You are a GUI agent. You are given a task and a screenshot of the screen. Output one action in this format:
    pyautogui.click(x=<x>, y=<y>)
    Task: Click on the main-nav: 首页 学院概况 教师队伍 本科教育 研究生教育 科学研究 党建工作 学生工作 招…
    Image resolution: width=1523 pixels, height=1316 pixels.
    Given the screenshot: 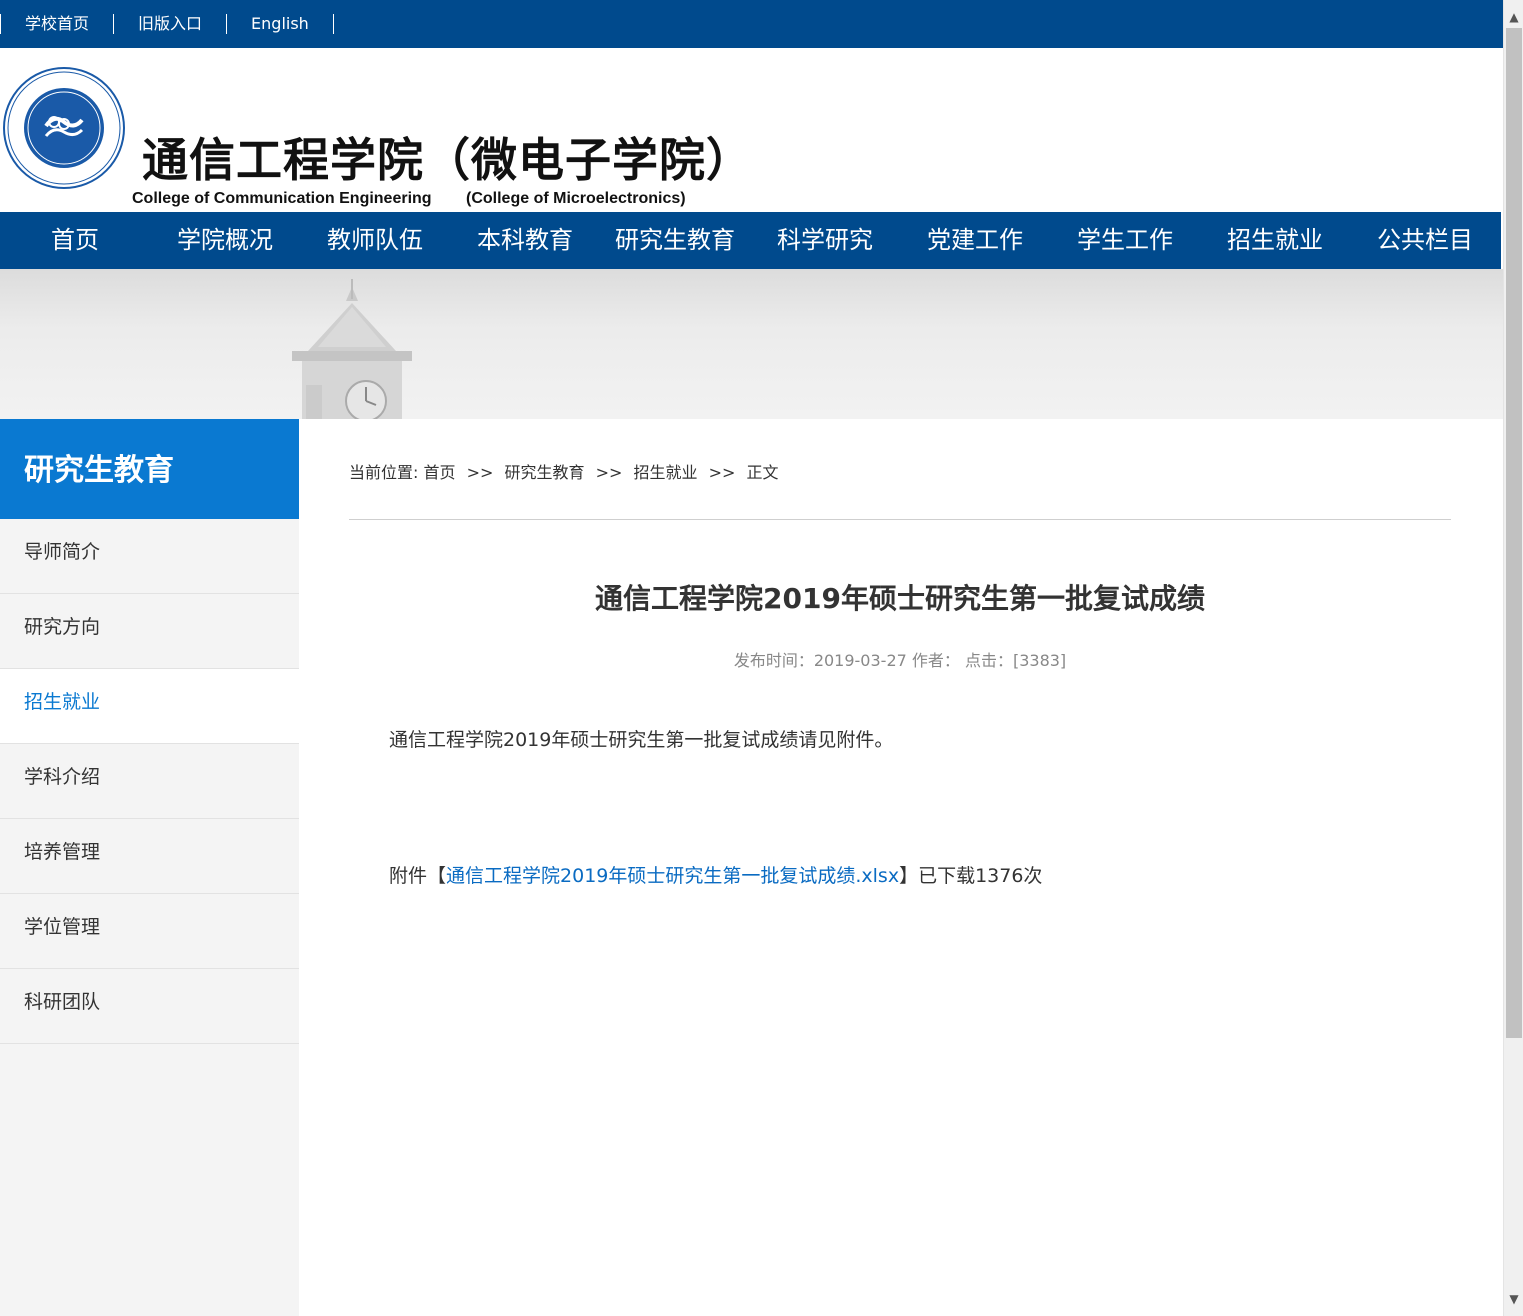 What is the action you would take?
    pyautogui.click(x=750, y=240)
    